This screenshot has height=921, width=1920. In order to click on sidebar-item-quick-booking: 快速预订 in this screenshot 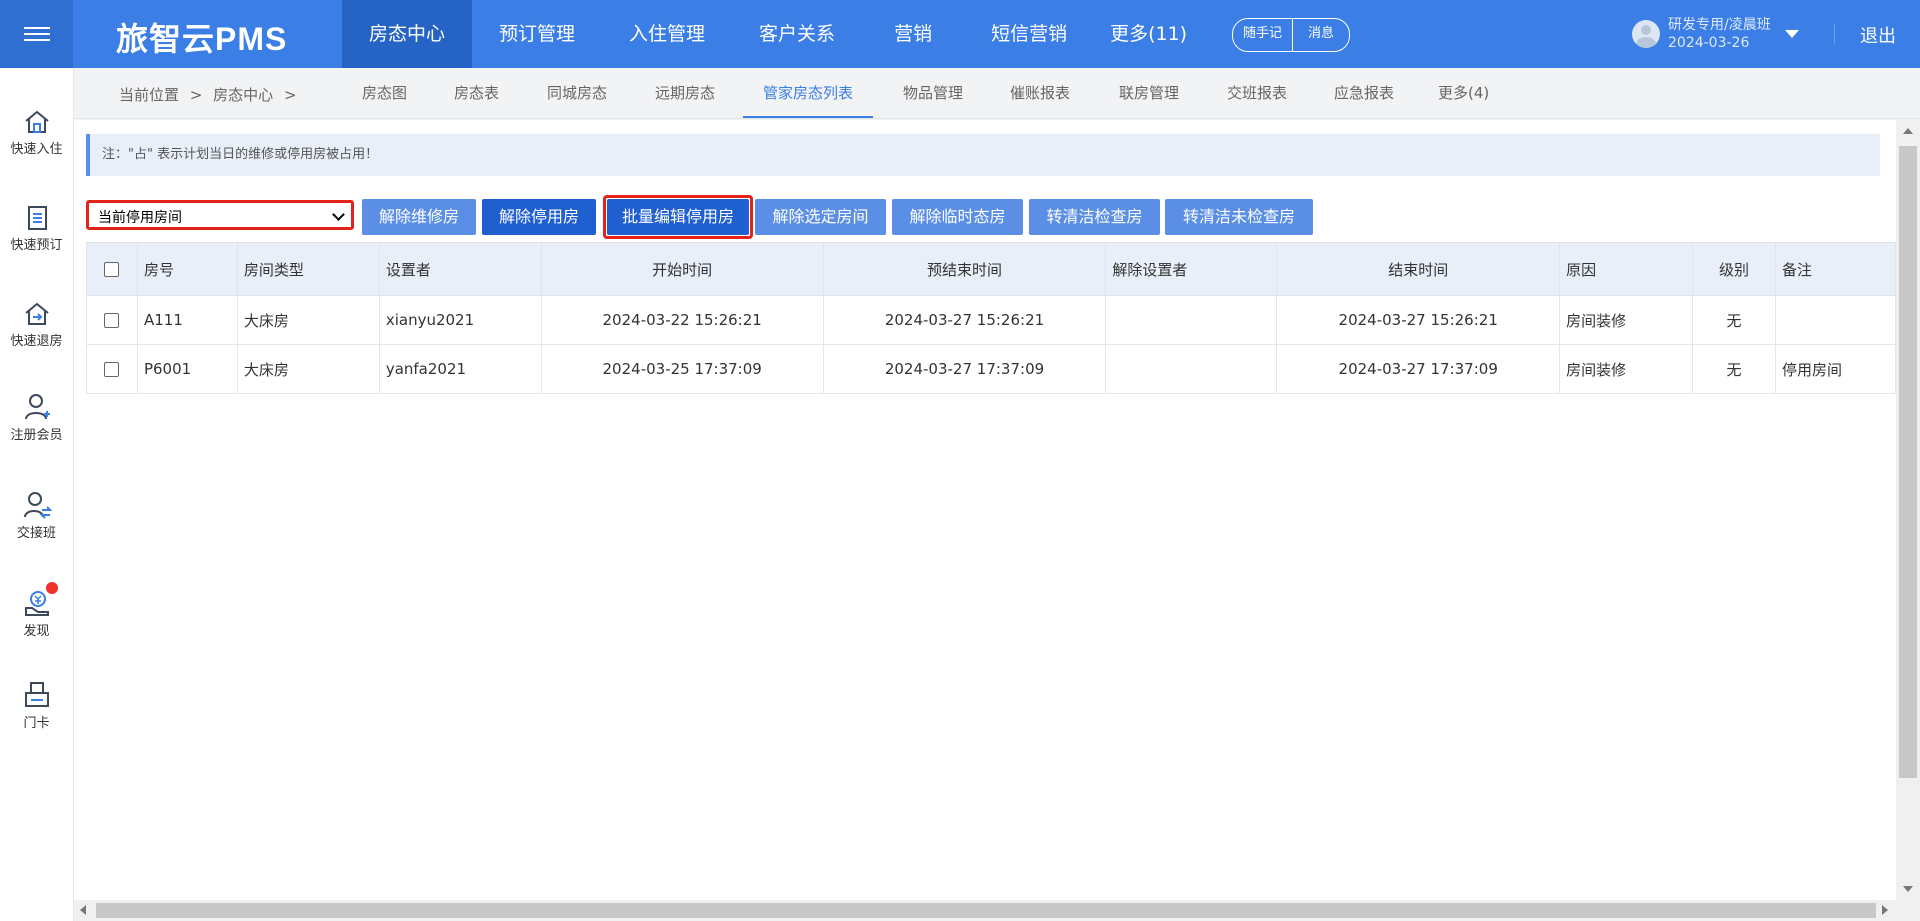, I will do `click(36, 228)`.